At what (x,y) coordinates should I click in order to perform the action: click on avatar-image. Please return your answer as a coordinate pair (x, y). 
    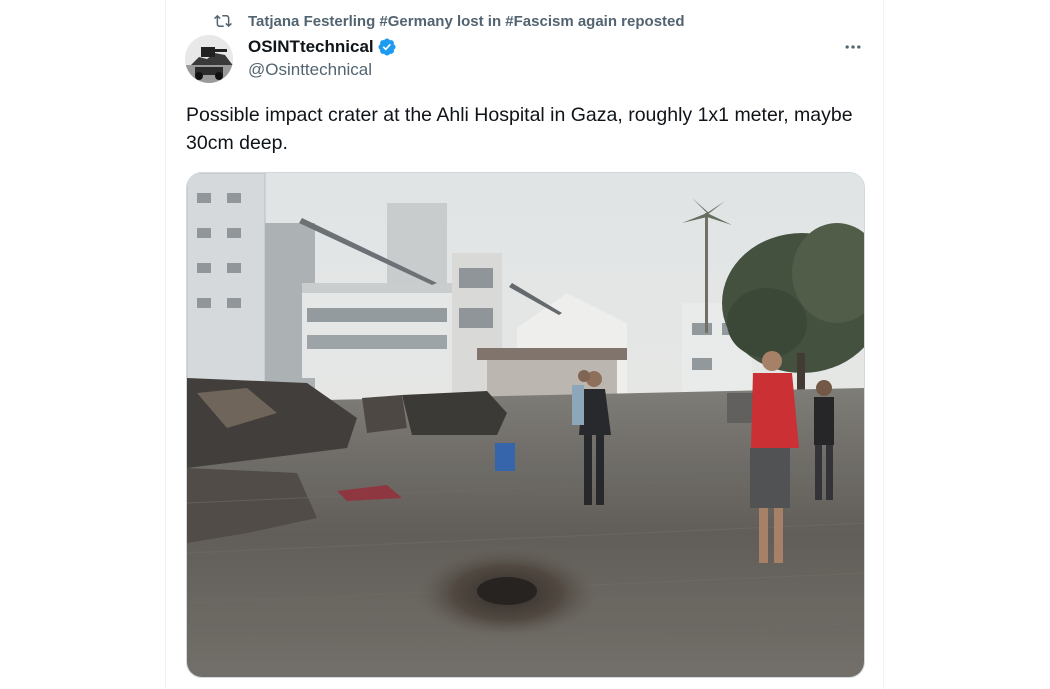
    Looking at the image, I should click on (209, 59).